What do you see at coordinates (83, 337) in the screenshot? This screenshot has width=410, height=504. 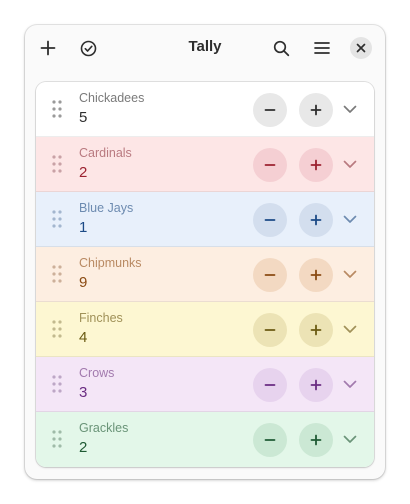 I see `counter-value: 4` at bounding box center [83, 337].